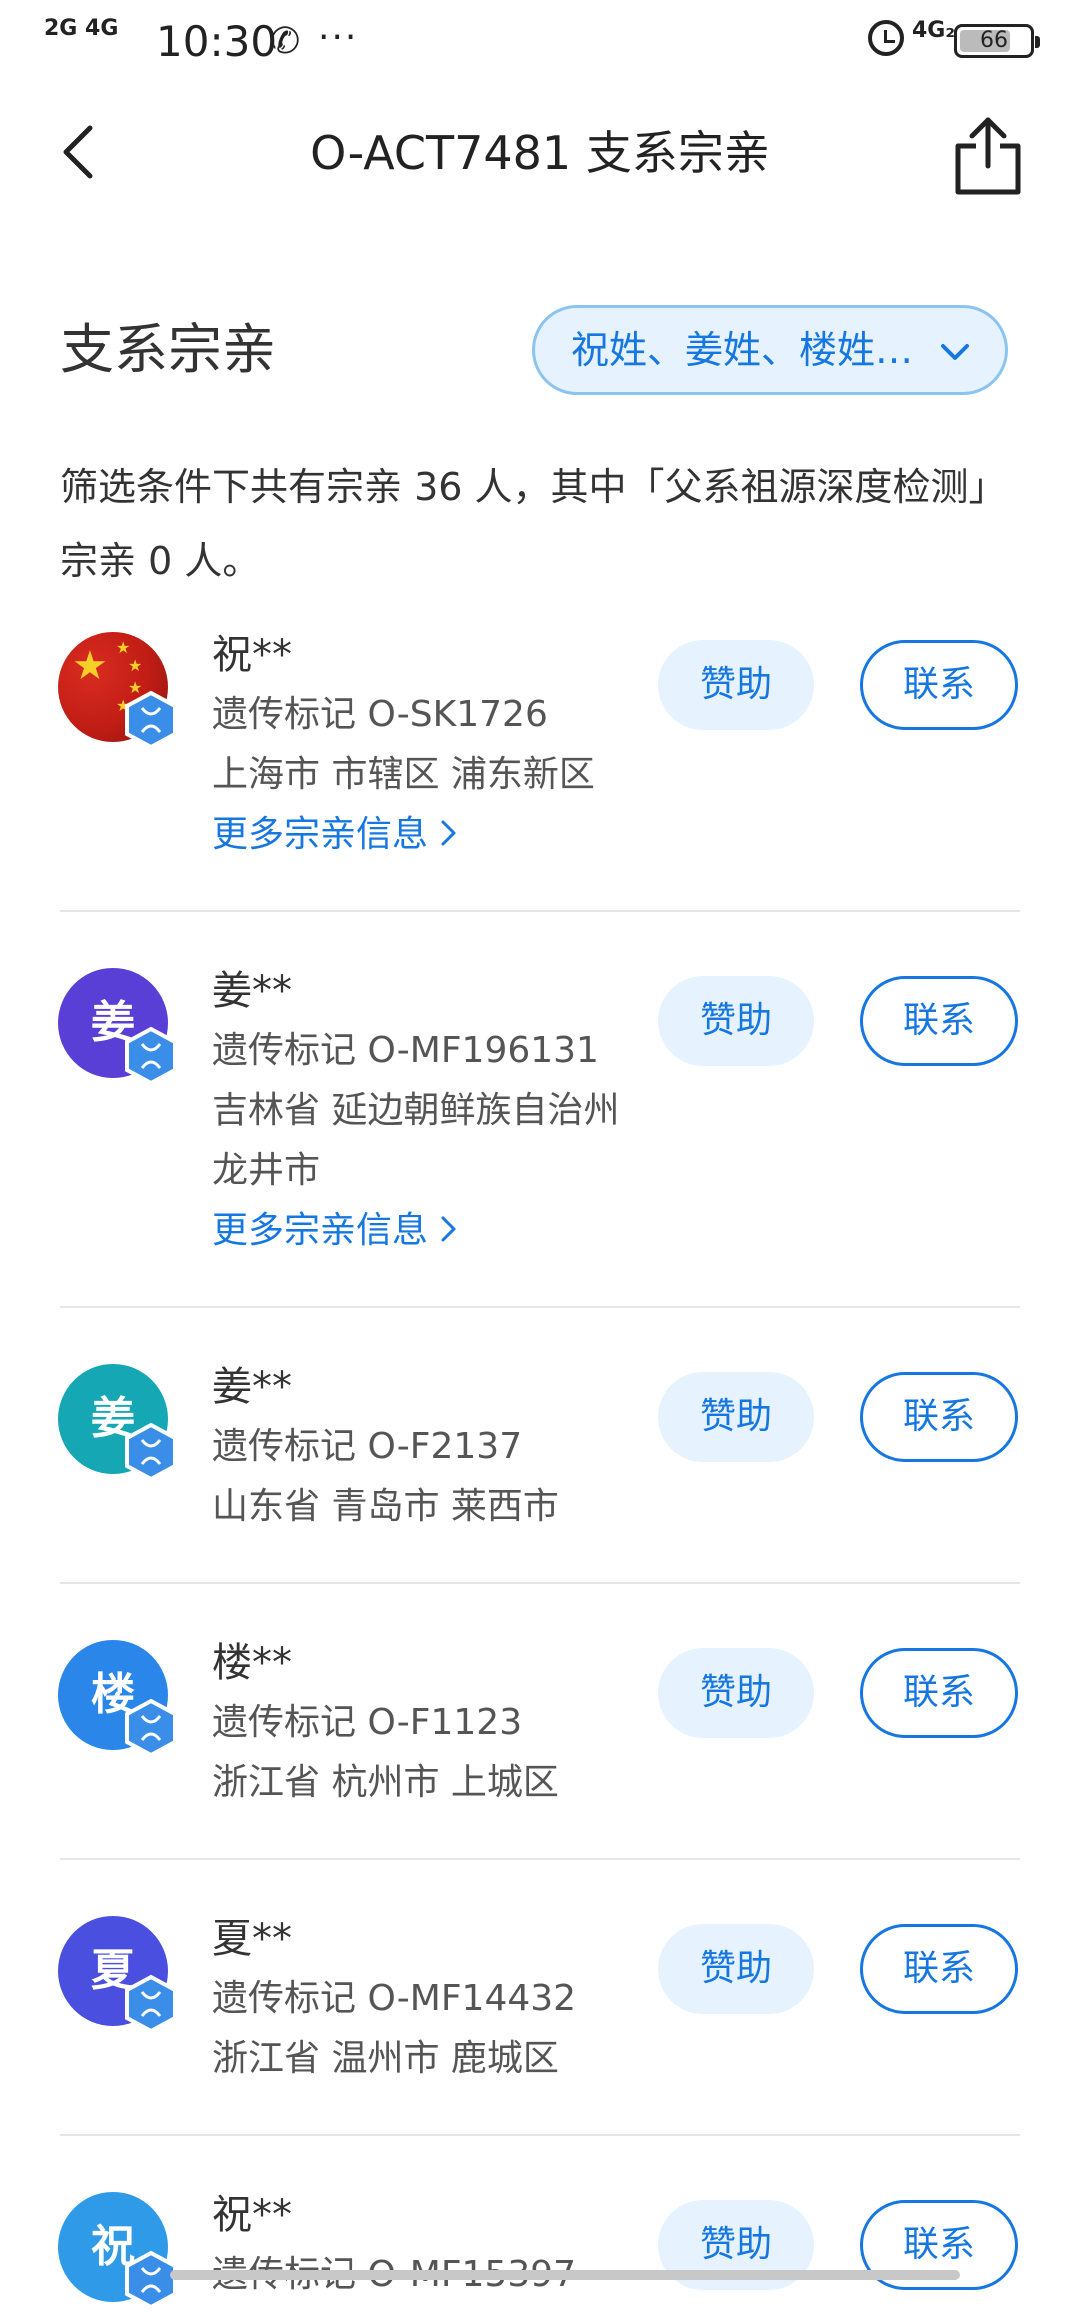 The image size is (1080, 2314). I want to click on status-bar: 2G 4G 10:30 ✆ ··· 4G₂ 66, so click(540, 42).